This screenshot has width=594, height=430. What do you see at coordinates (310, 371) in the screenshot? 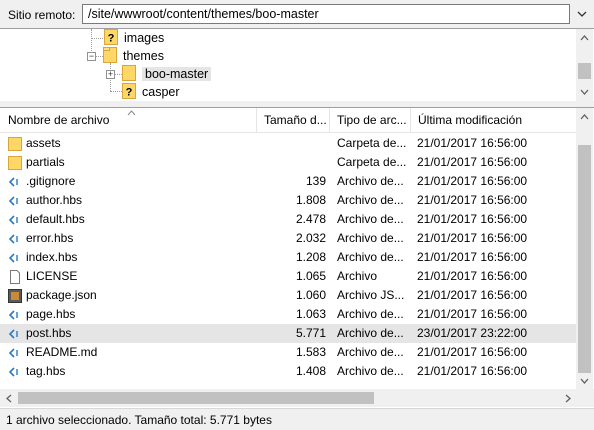
I see `file-size: 1.408` at bounding box center [310, 371].